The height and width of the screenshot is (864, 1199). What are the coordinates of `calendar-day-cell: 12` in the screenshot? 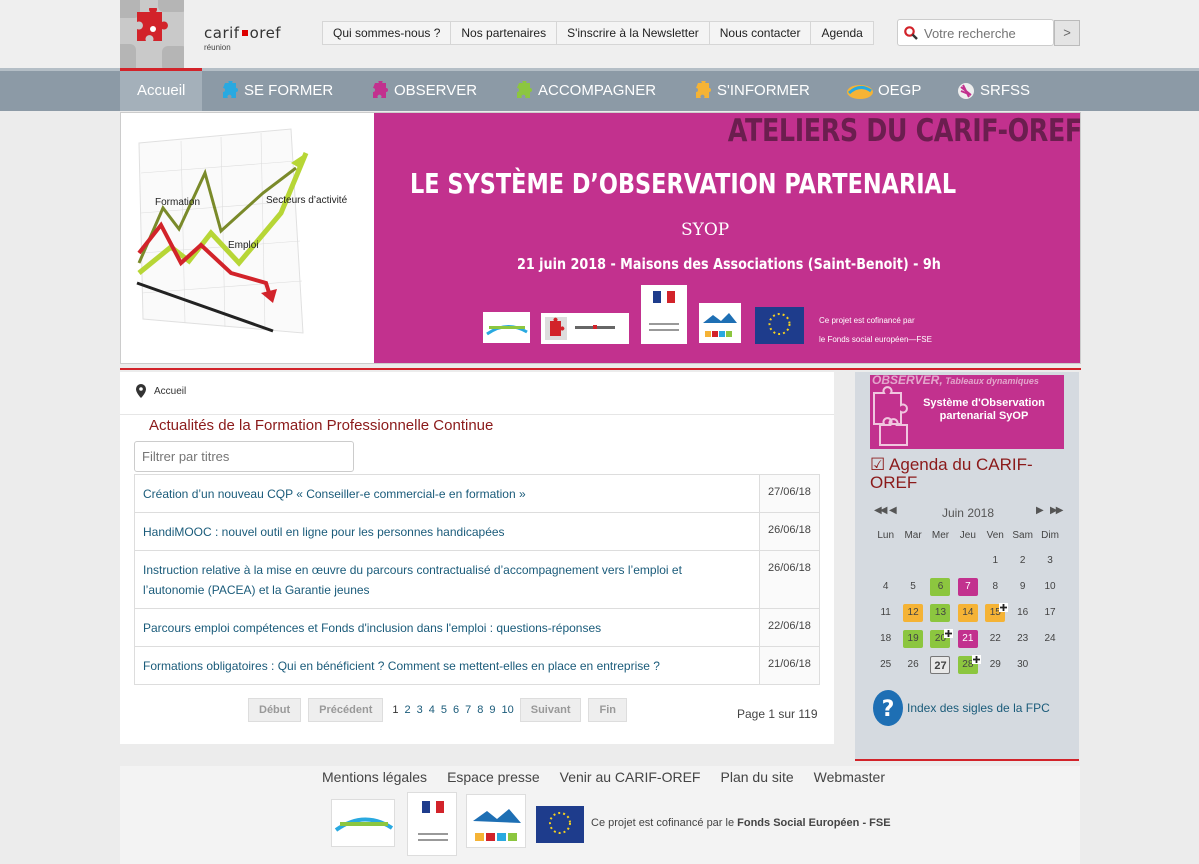 It's located at (912, 613).